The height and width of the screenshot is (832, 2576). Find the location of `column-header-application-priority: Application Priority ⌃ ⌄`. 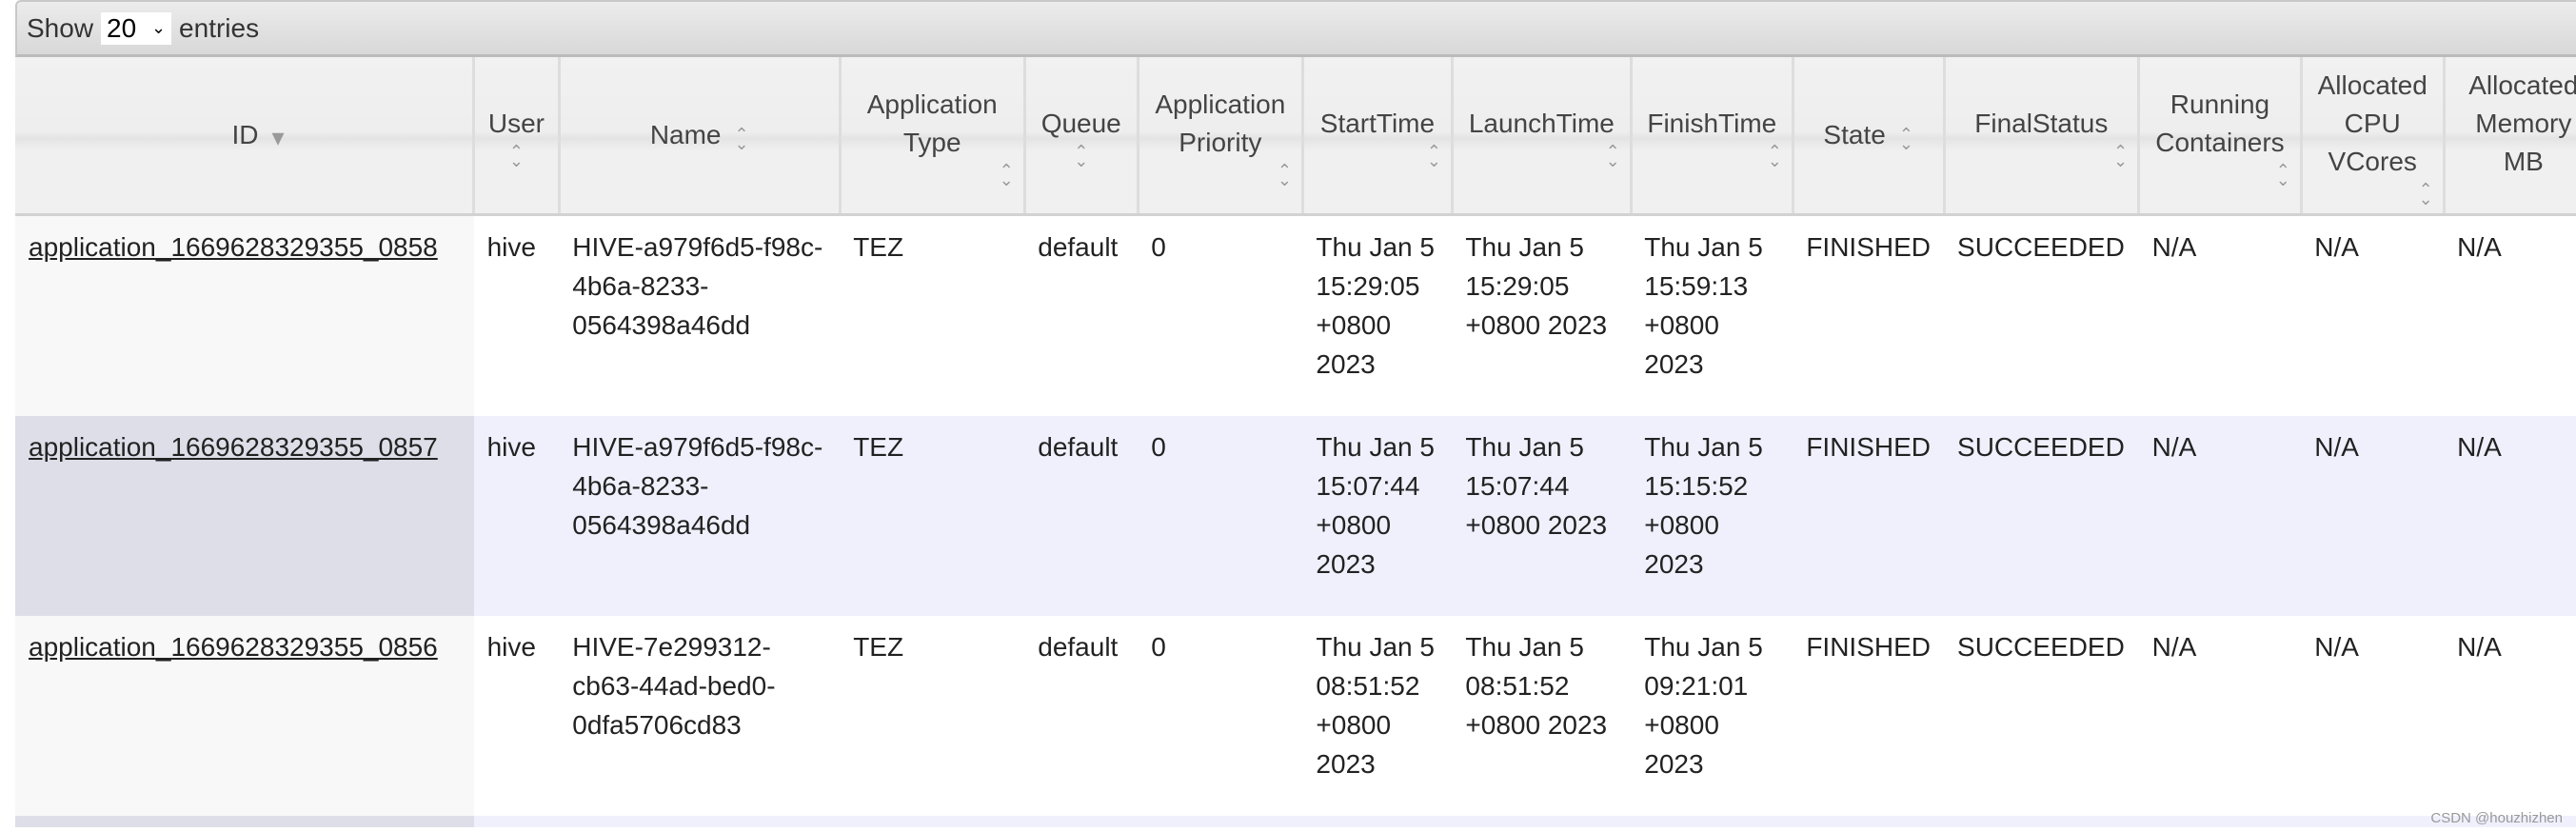

column-header-application-priority: Application Priority ⌃ ⌄ is located at coordinates (1221, 136).